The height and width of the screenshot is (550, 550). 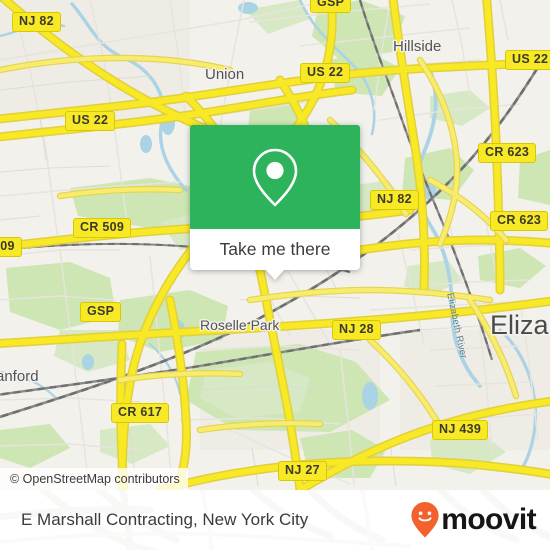 What do you see at coordinates (356, 330) in the screenshot?
I see `shield-nj-28: NJ 28` at bounding box center [356, 330].